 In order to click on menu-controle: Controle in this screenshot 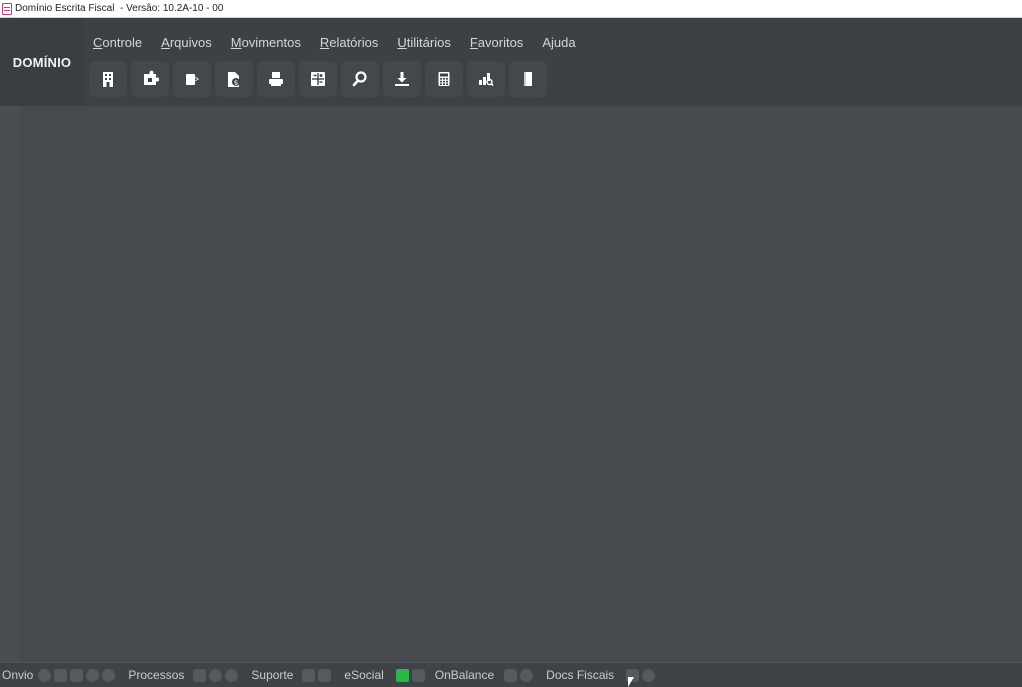, I will do `click(117, 43)`.